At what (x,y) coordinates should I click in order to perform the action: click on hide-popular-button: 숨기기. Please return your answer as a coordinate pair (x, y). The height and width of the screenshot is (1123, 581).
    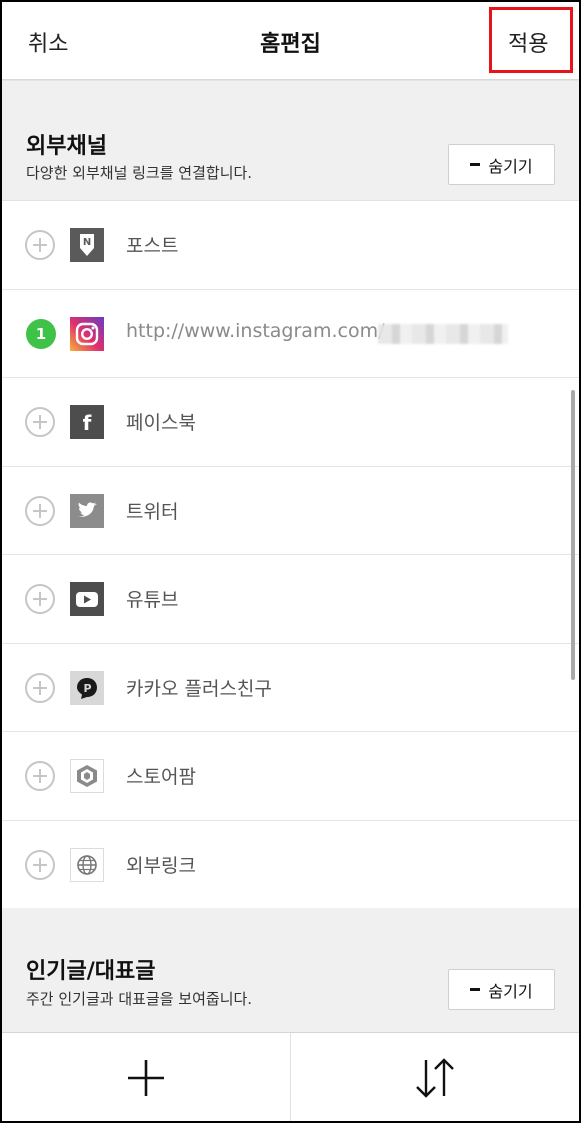
    Looking at the image, I should click on (501, 989).